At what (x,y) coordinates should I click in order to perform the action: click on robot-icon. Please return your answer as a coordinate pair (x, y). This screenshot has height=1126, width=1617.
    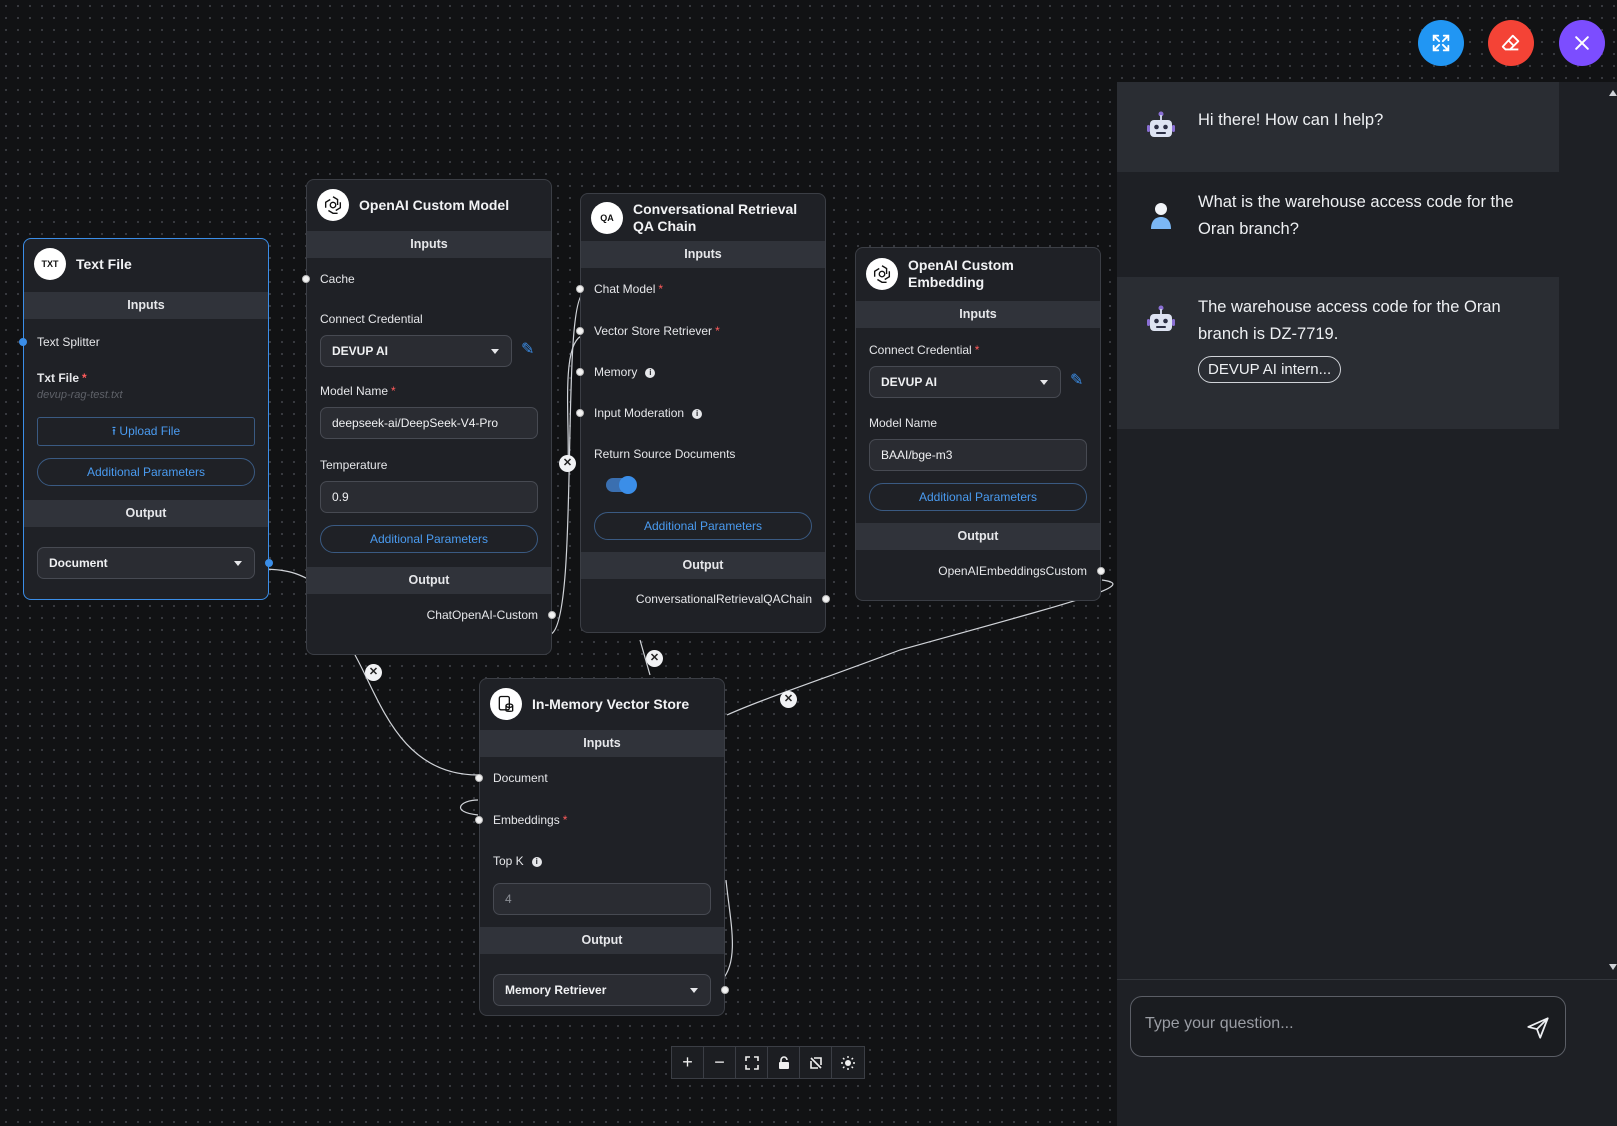
    Looking at the image, I should click on (1162, 140).